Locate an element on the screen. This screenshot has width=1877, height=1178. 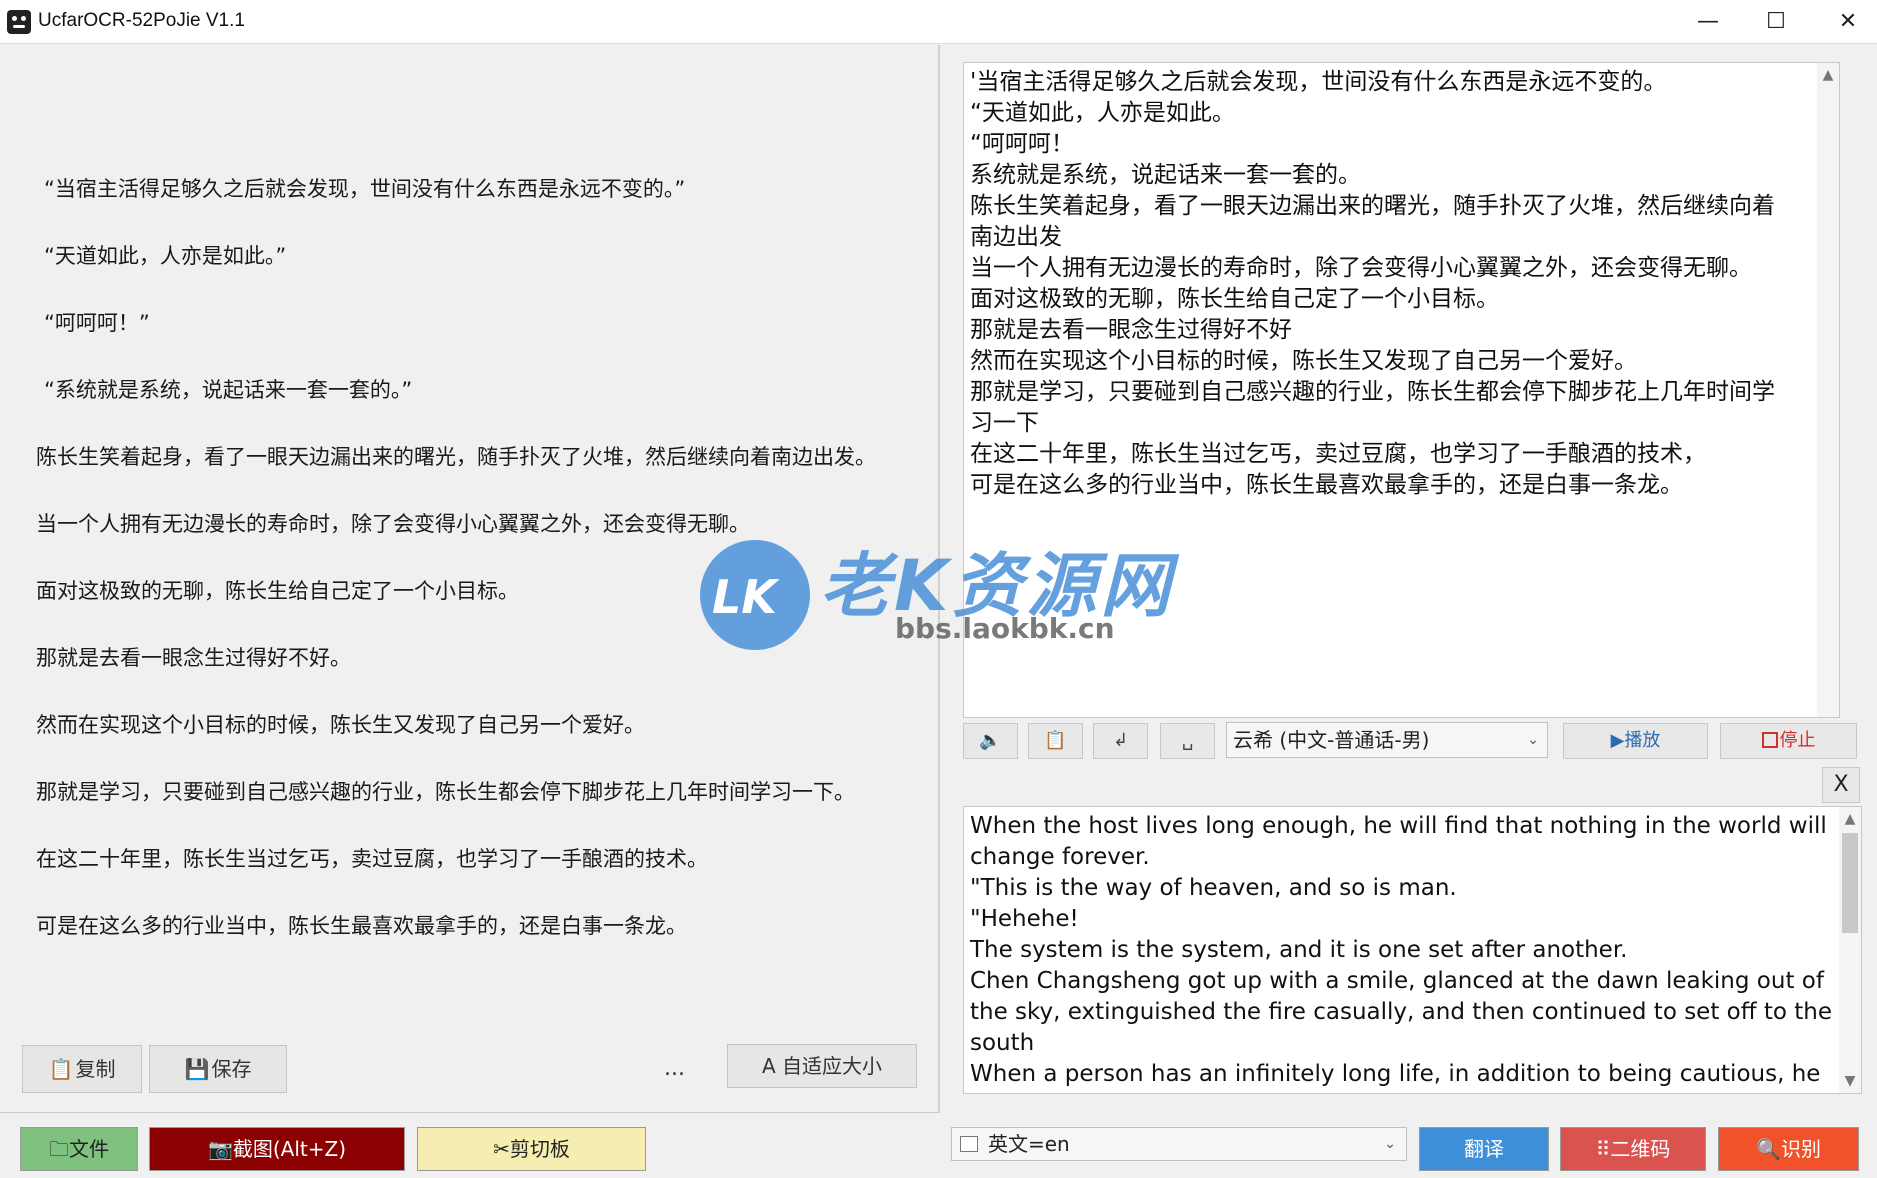
stop-icon is located at coordinates (1769, 740).